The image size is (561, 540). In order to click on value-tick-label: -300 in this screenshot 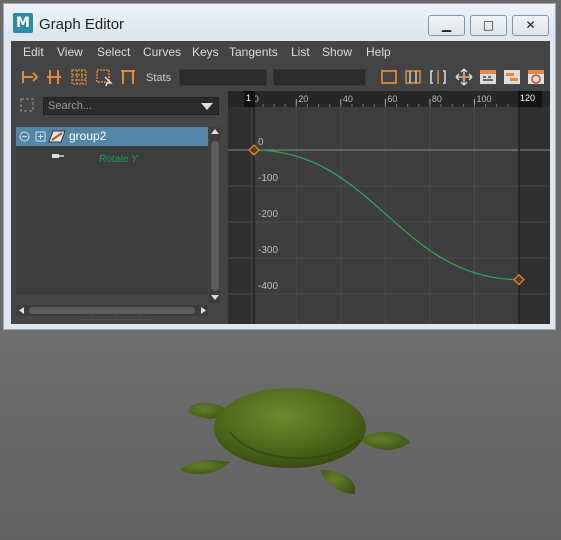, I will do `click(268, 250)`.